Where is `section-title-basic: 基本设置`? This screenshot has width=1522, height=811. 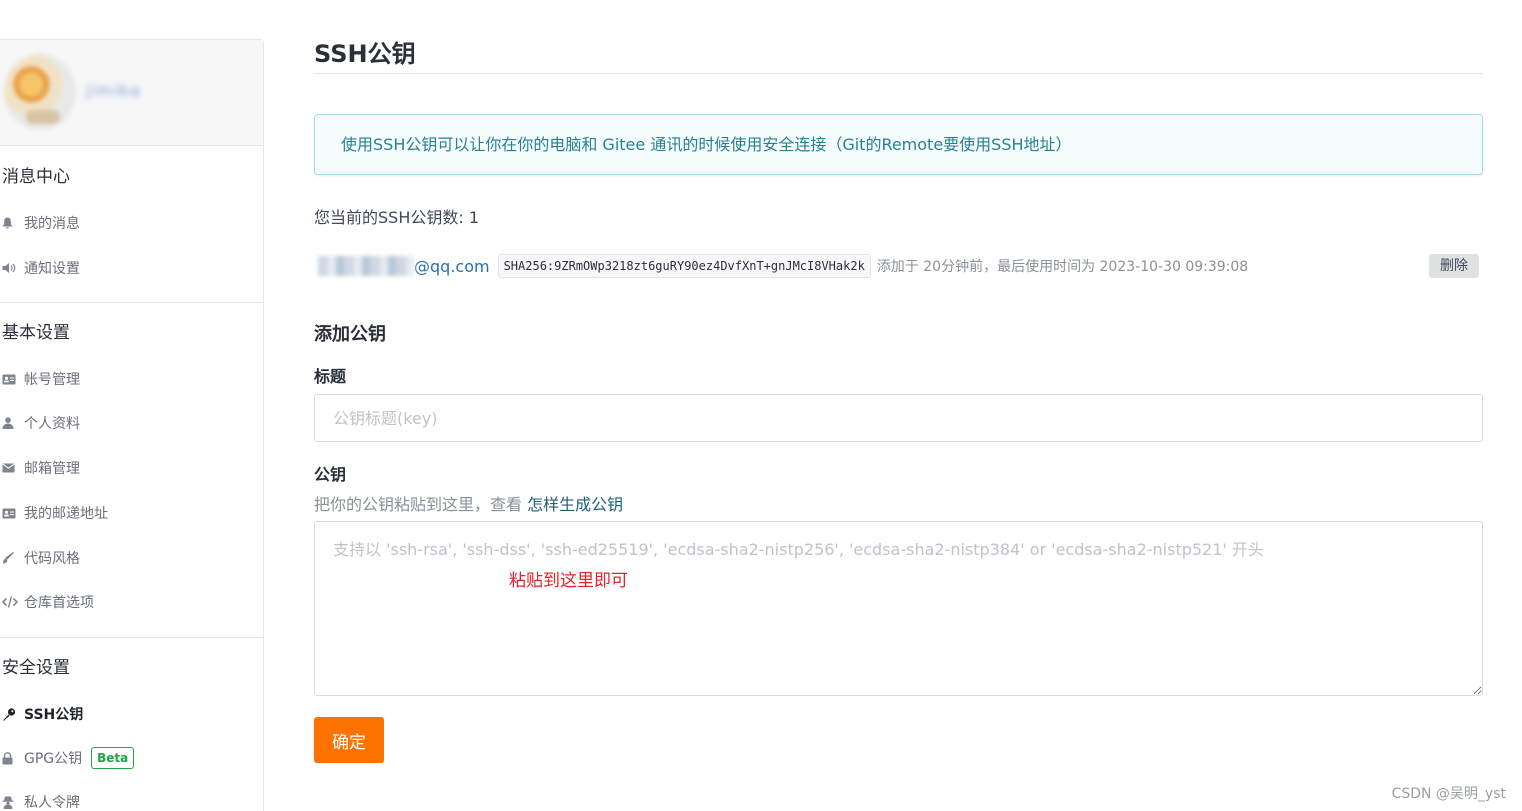
section-title-basic: 基本设置 is located at coordinates (36, 333).